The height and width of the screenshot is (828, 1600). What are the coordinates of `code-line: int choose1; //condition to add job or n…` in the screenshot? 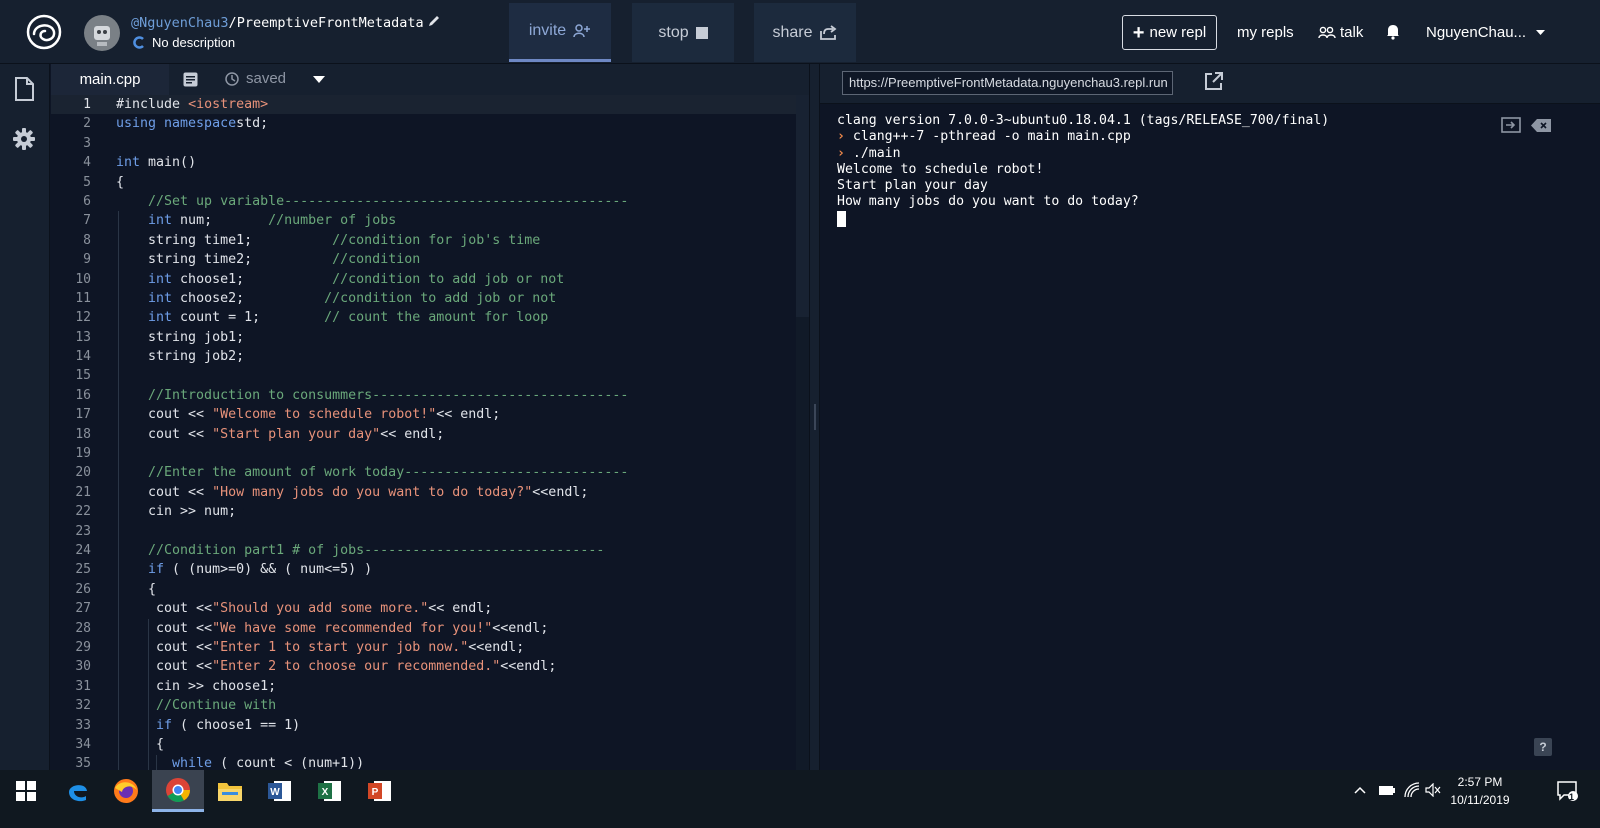 It's located at (372, 279).